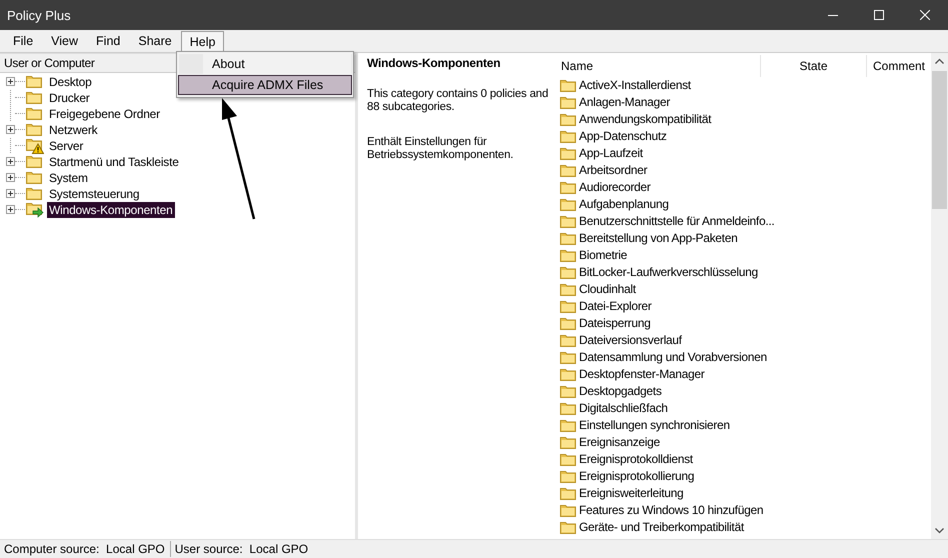 Image resolution: width=948 pixels, height=558 pixels. I want to click on list-item: Ereignisweiterleitung, so click(631, 493).